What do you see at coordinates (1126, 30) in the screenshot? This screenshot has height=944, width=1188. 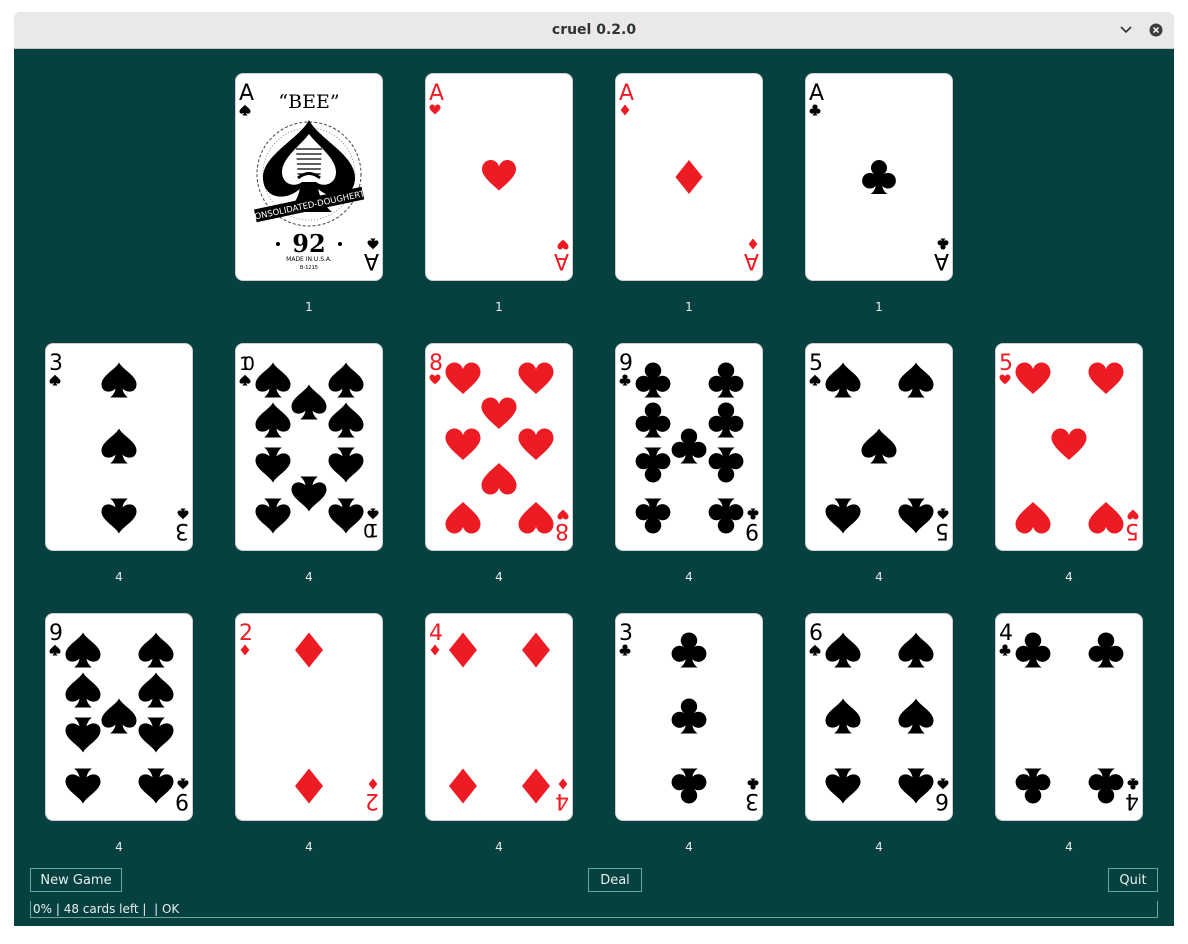 I see `chevron-down-icon` at bounding box center [1126, 30].